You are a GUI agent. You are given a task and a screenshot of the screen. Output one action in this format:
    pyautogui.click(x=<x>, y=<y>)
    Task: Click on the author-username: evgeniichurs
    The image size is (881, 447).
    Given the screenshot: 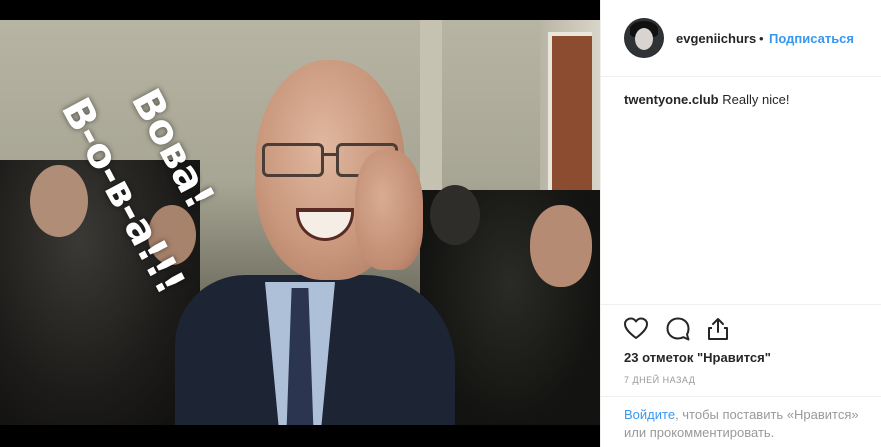 What is the action you would take?
    pyautogui.click(x=716, y=38)
    